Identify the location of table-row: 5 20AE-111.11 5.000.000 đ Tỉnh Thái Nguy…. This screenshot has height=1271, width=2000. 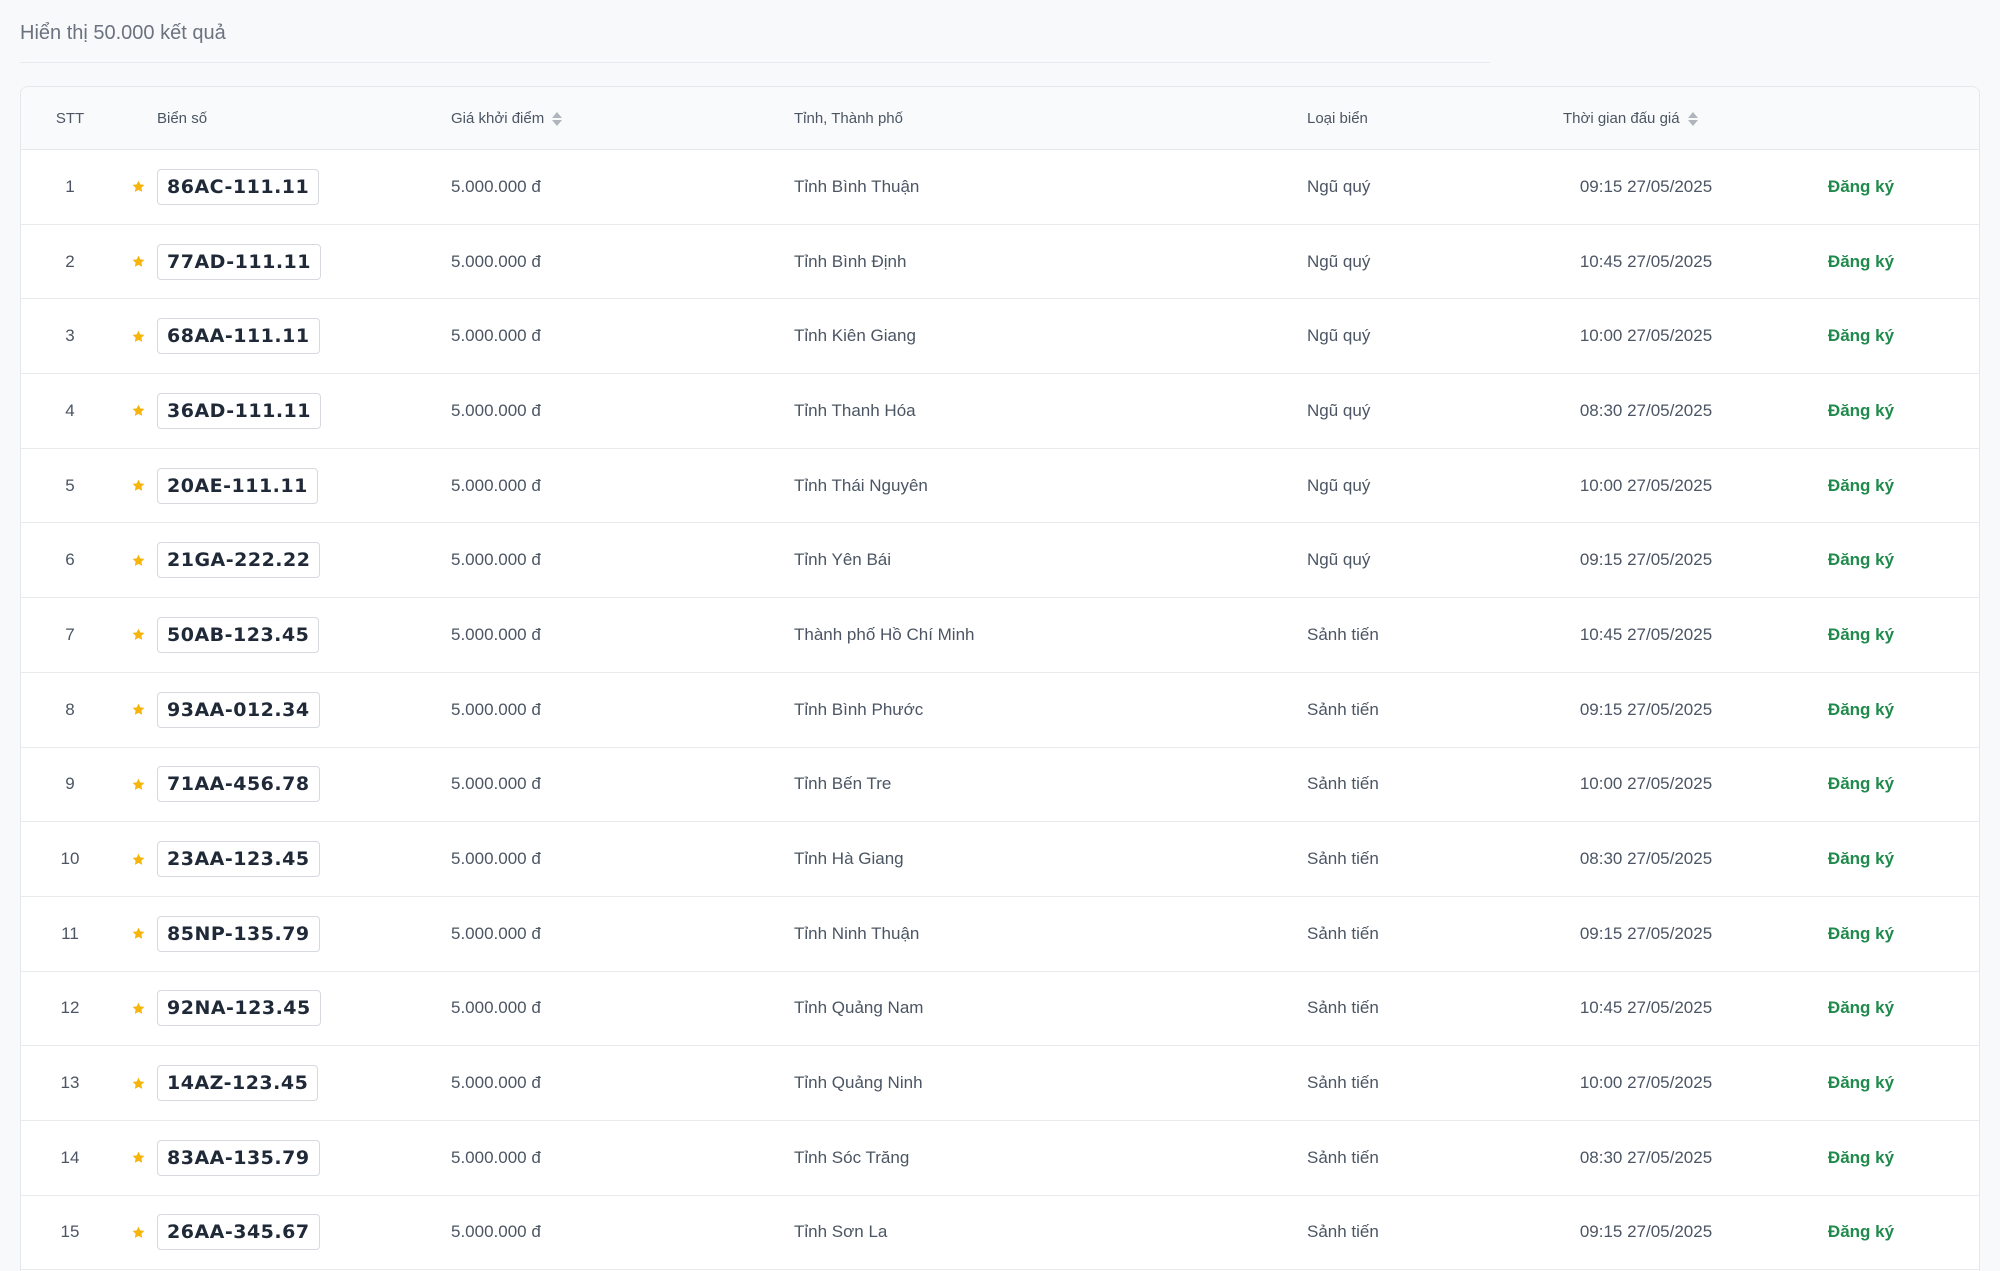
(1000, 486).